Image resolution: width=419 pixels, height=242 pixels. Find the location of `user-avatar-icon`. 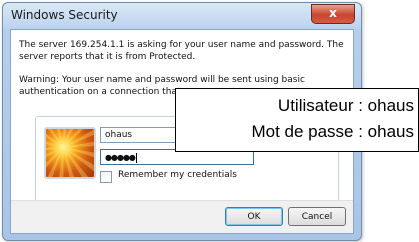

user-avatar-icon is located at coordinates (70, 153).